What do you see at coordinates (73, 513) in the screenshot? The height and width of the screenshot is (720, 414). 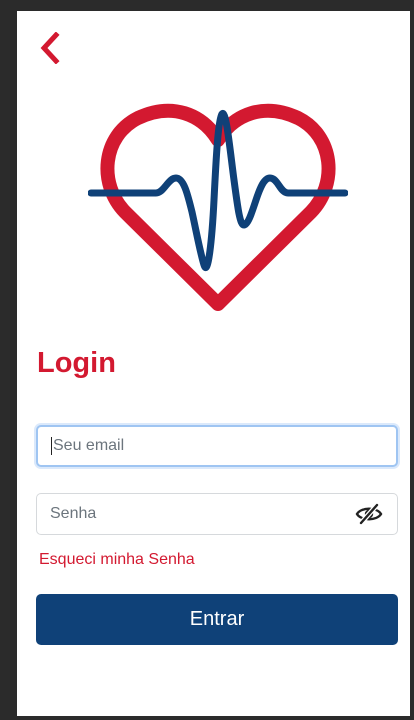 I see `password-placeholder: Senha` at bounding box center [73, 513].